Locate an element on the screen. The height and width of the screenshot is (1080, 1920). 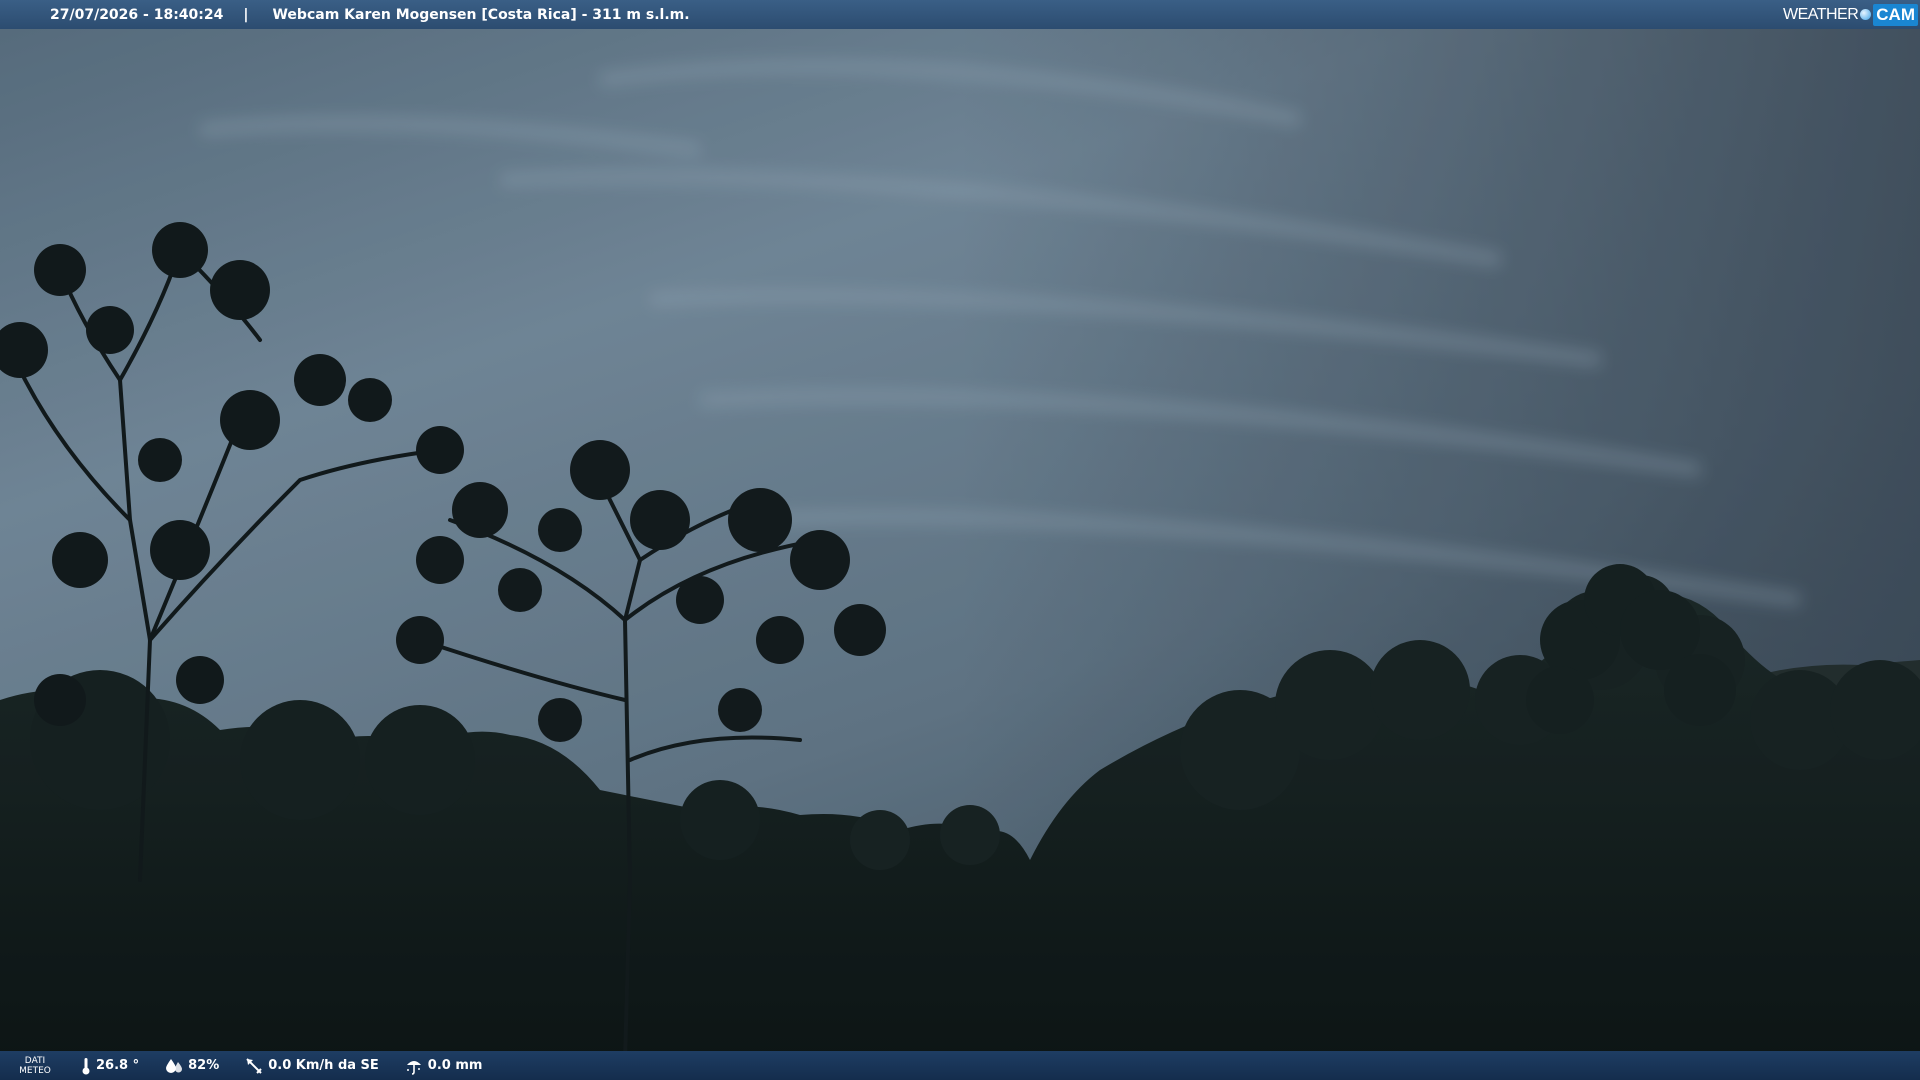
humidity-value: 82% is located at coordinates (204, 1065).